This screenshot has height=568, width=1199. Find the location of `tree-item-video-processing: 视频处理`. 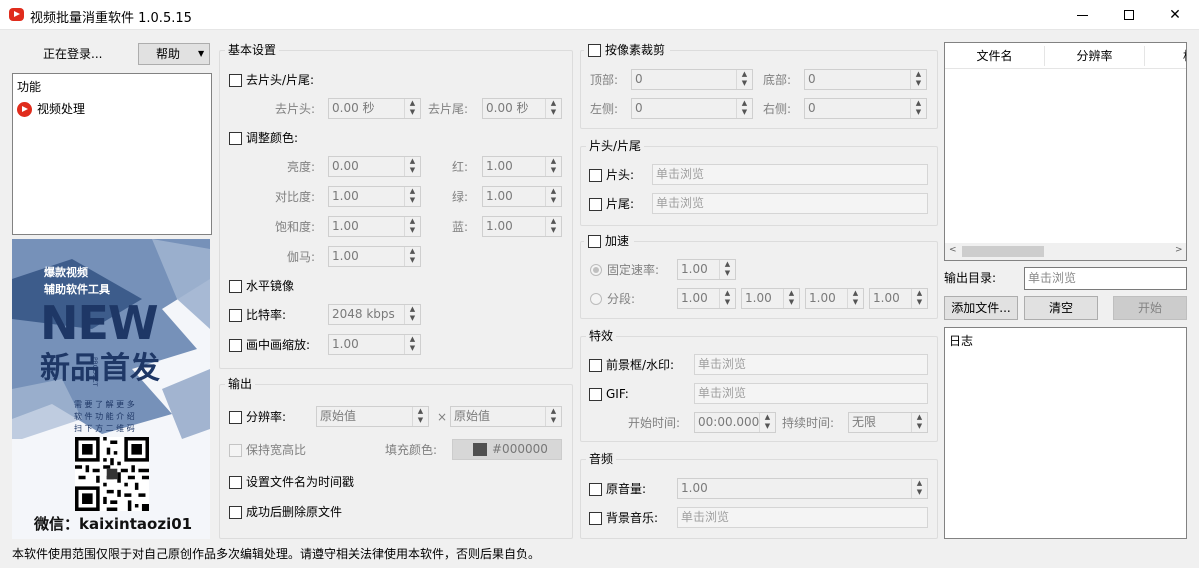

tree-item-video-processing: 视频处理 is located at coordinates (61, 109).